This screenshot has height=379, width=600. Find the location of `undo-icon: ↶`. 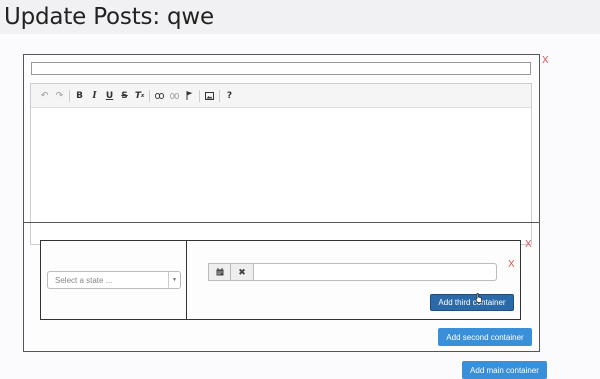

undo-icon: ↶ is located at coordinates (44, 96).